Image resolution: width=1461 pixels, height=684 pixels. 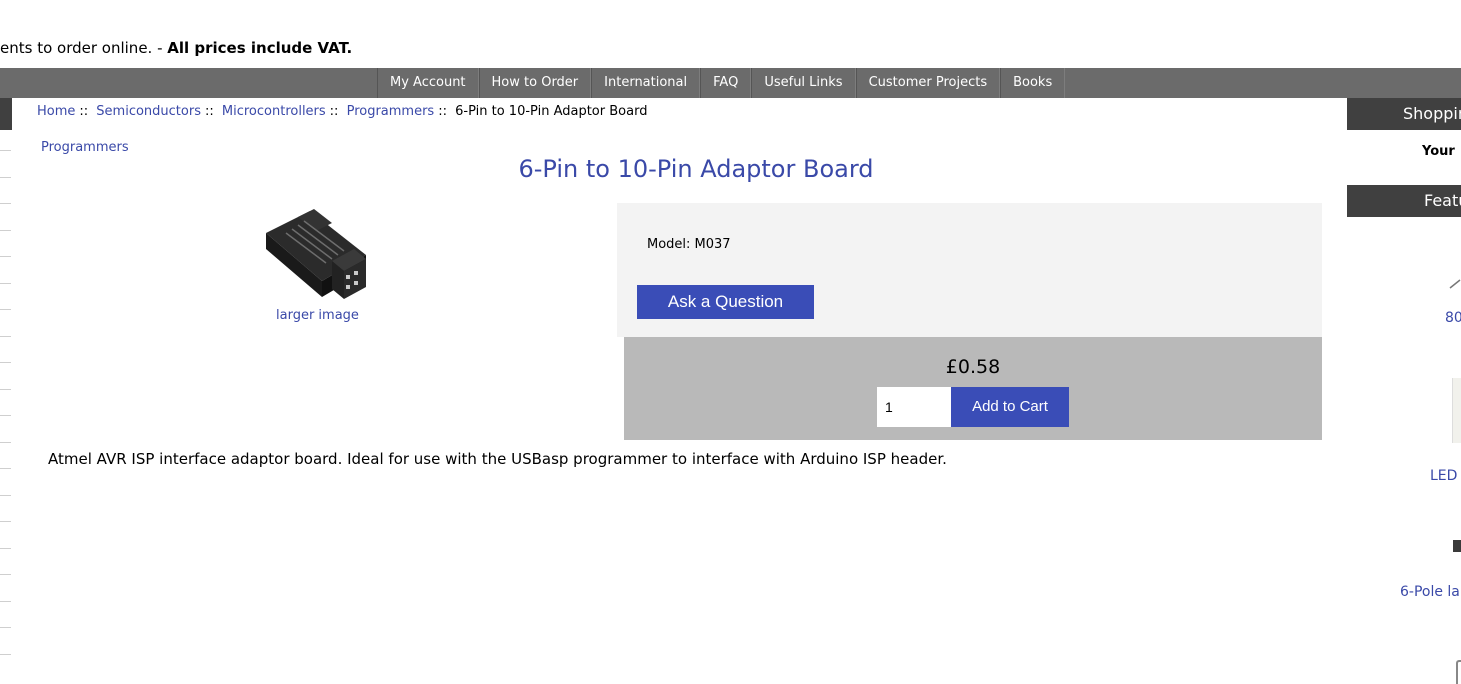 What do you see at coordinates (1453, 318) in the screenshot?
I see `featured-item-1-link: 80` at bounding box center [1453, 318].